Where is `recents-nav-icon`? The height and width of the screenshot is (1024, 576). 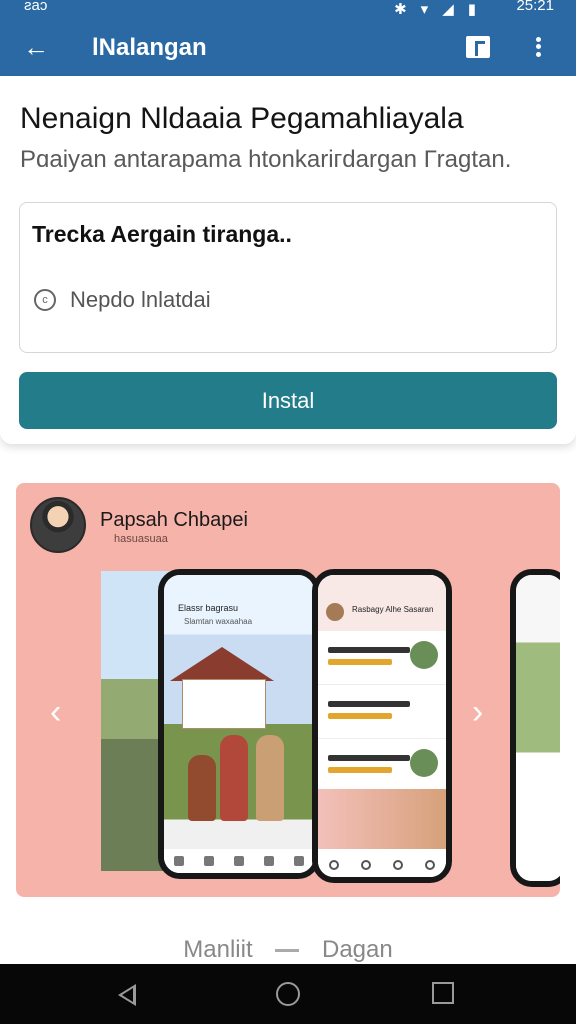
recents-nav-icon is located at coordinates (443, 993).